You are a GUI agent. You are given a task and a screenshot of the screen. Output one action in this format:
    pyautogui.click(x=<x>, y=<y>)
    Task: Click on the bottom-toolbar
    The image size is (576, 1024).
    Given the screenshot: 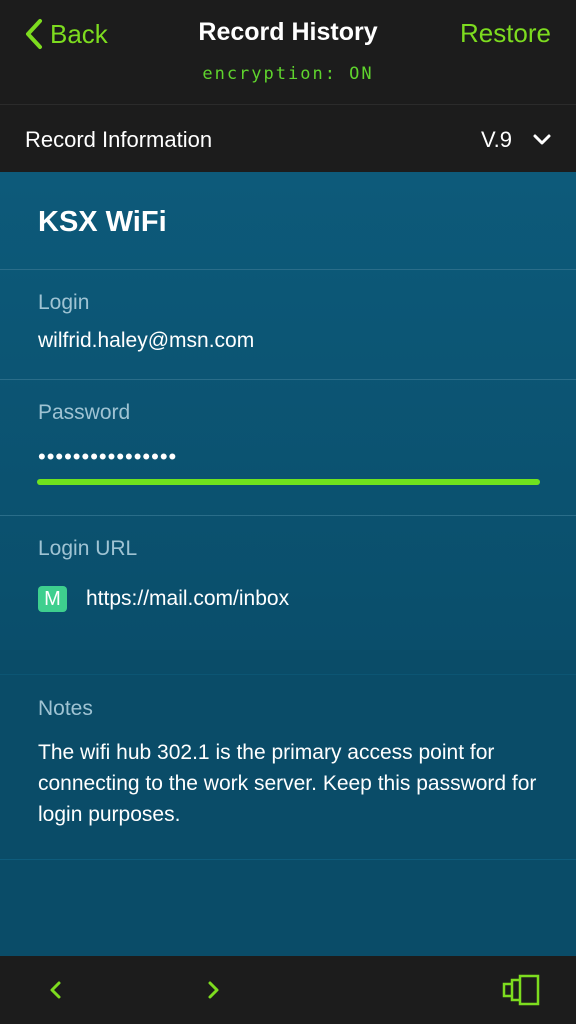 What is the action you would take?
    pyautogui.click(x=288, y=990)
    